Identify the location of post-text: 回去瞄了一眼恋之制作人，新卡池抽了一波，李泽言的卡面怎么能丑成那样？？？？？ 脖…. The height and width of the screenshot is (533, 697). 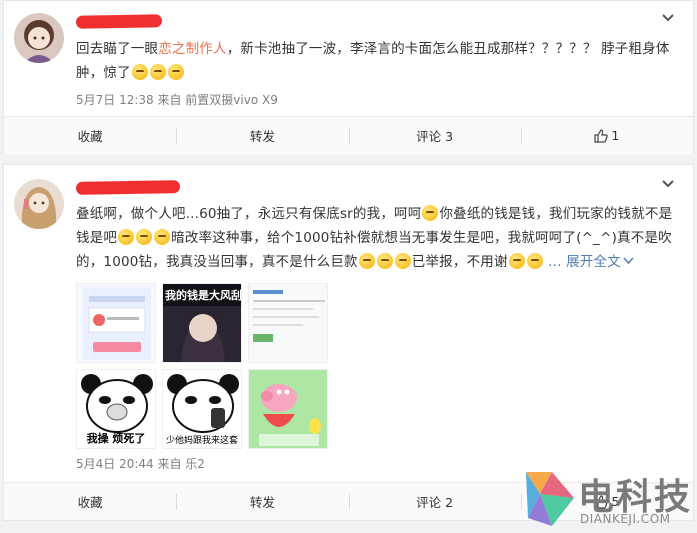
(373, 61).